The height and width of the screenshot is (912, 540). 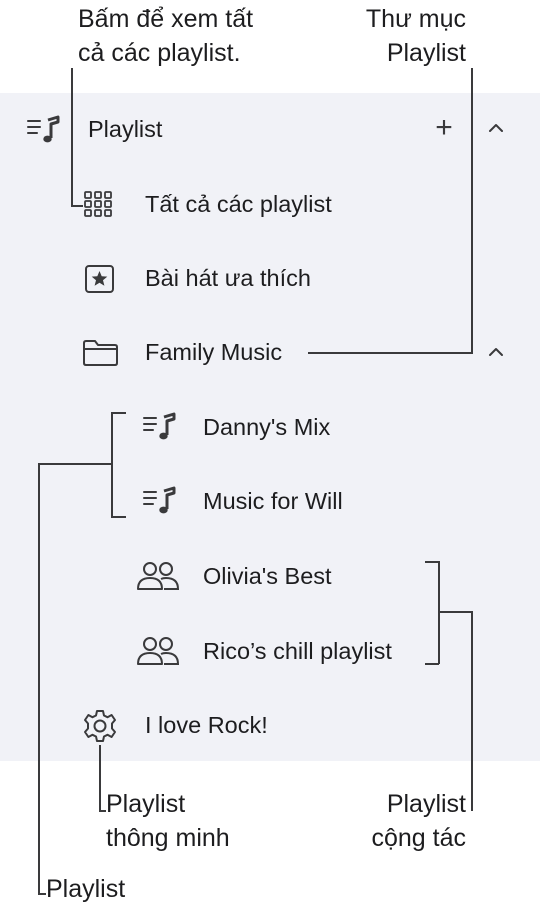 What do you see at coordinates (267, 576) in the screenshot?
I see `sidebar-item-label: Olivia's Best` at bounding box center [267, 576].